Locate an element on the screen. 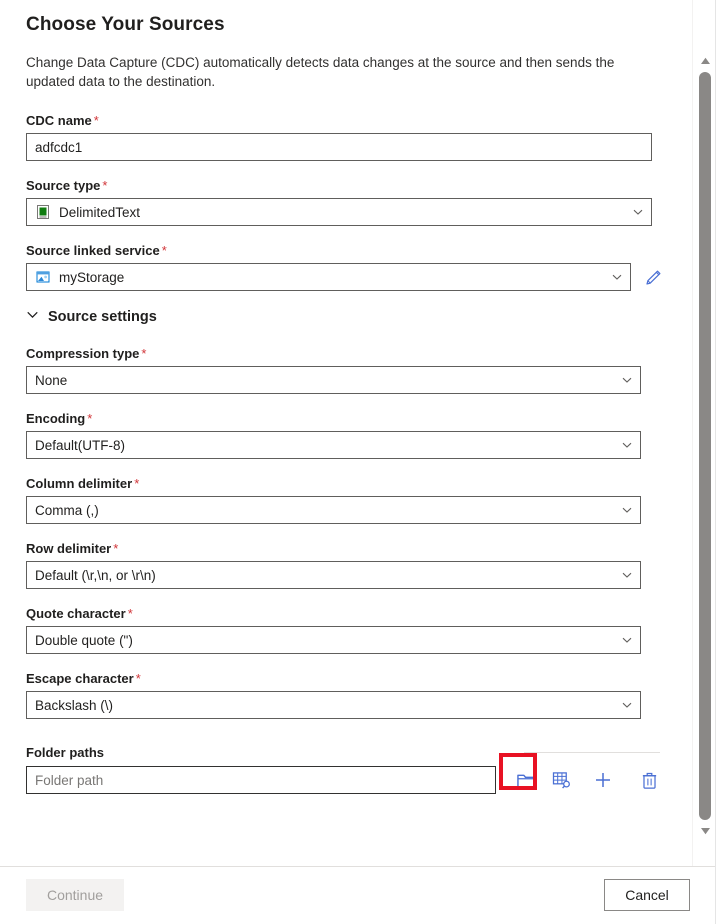  escape-character-value: Backslash (\) is located at coordinates (74, 705).